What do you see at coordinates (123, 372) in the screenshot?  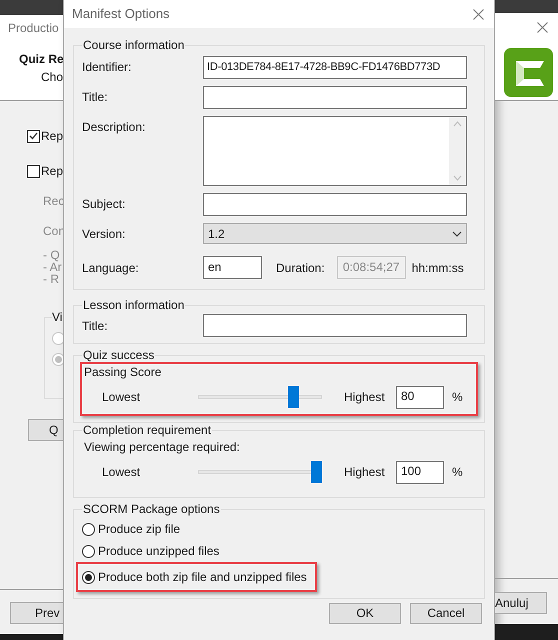 I see `slider-caption: Passing Score` at bounding box center [123, 372].